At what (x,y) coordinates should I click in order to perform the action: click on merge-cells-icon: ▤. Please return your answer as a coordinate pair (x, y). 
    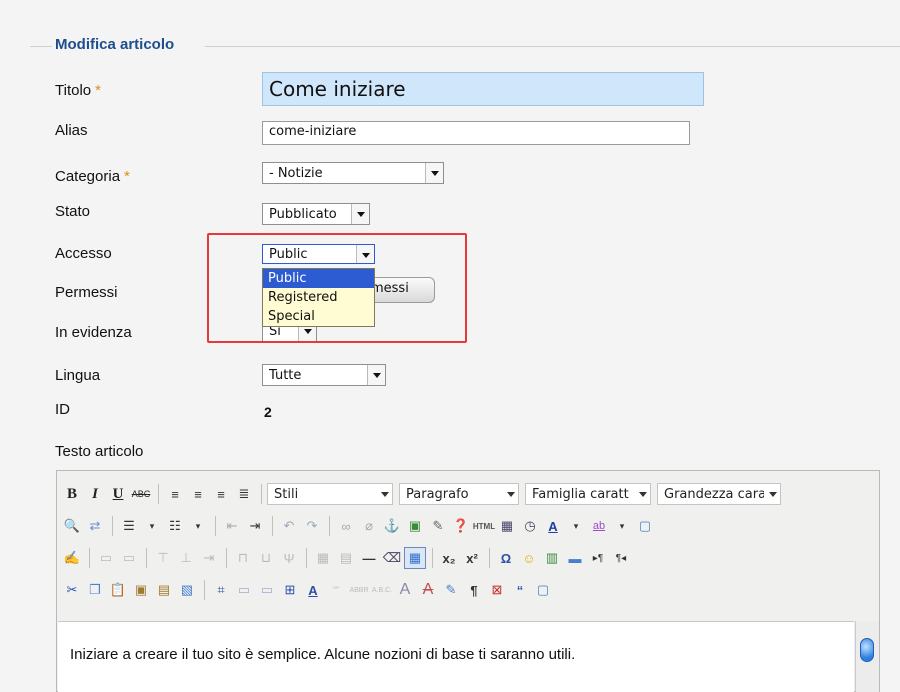
    Looking at the image, I should click on (346, 558).